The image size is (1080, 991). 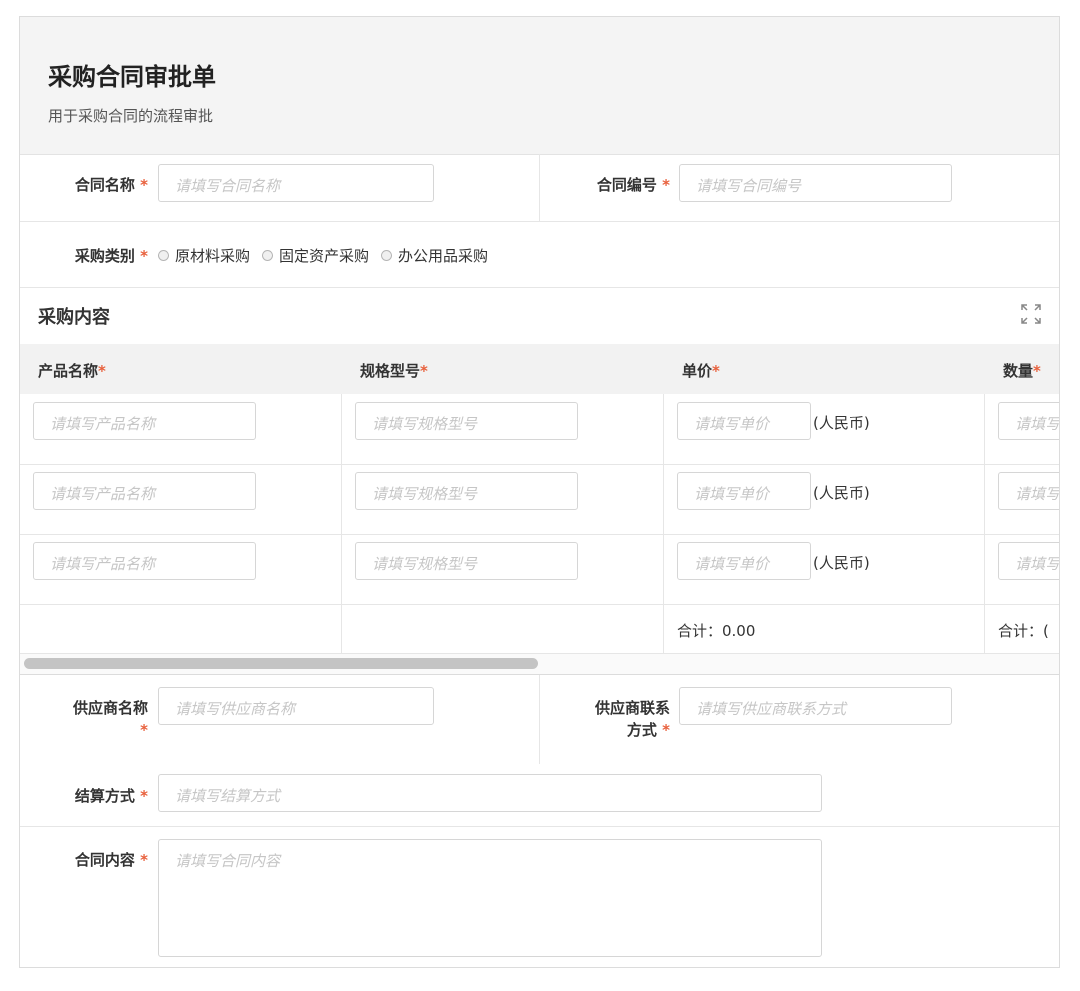 I want to click on contract-name-label: 合同名称 *, so click(x=111, y=185).